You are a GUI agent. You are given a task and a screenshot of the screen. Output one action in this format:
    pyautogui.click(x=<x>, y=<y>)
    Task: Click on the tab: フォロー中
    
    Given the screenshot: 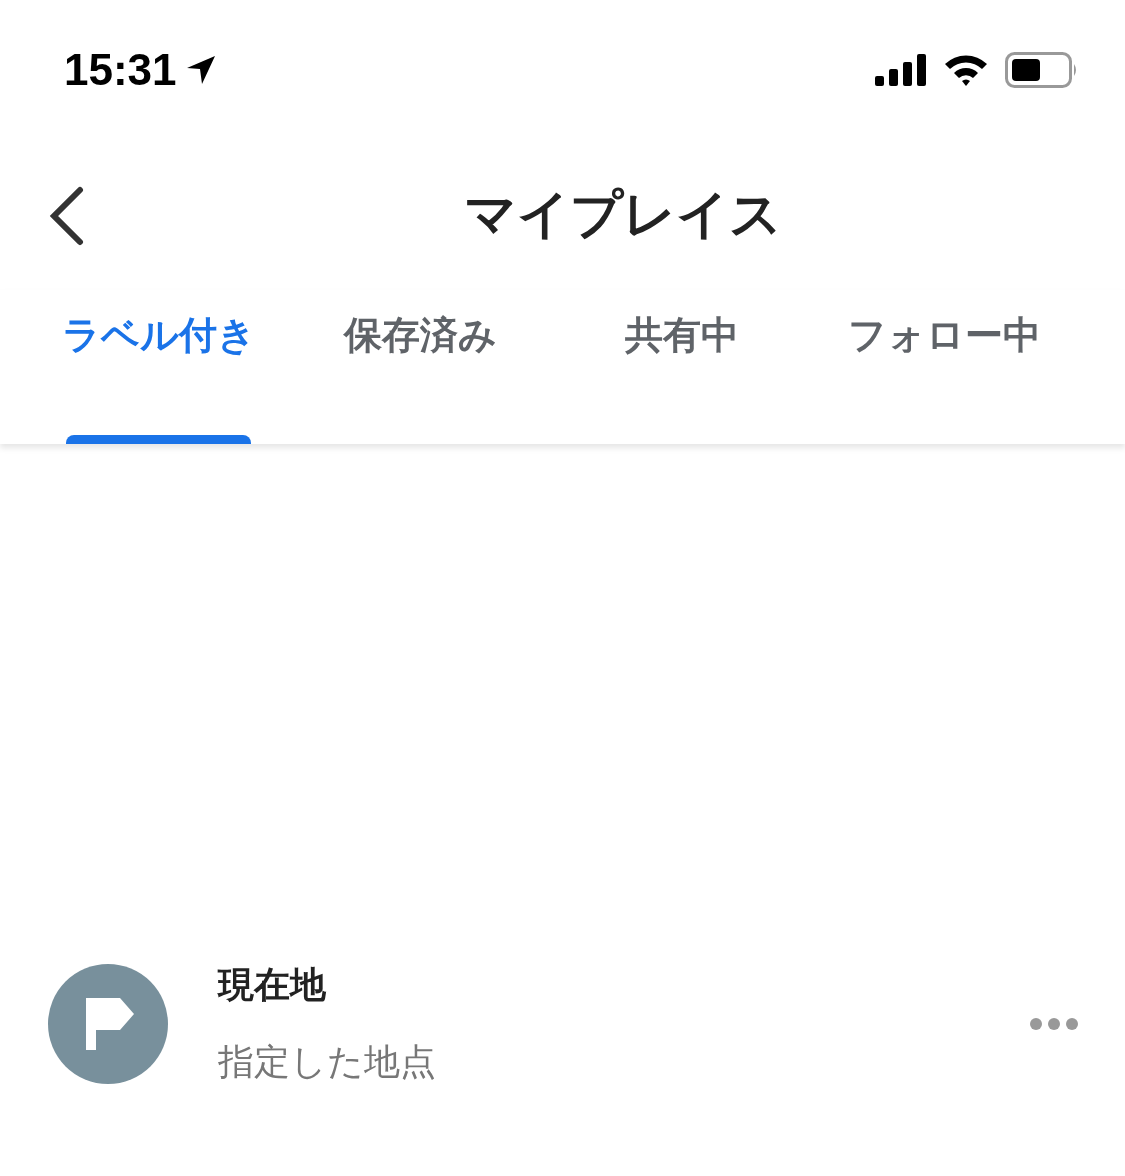 What is the action you would take?
    pyautogui.click(x=944, y=325)
    